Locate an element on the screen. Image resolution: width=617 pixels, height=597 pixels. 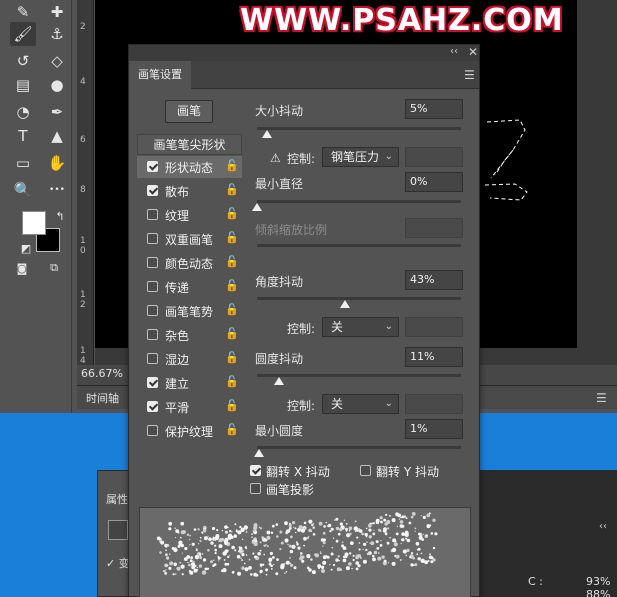
angle-jitter-slider is located at coordinates (359, 298).